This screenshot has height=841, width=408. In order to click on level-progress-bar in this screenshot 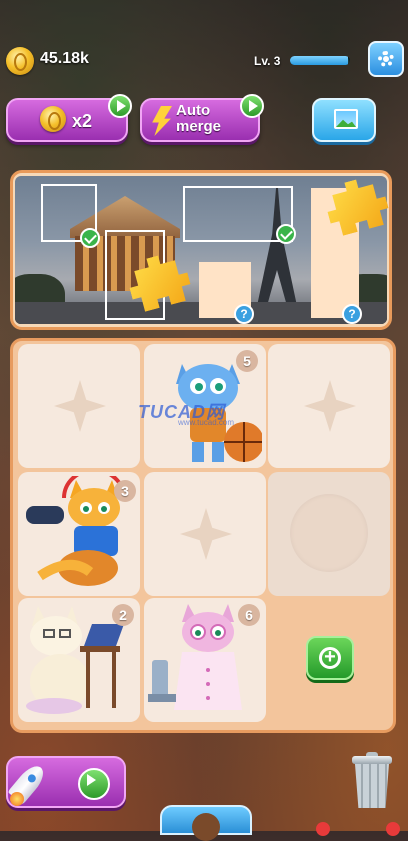, I will do `click(320, 60)`.